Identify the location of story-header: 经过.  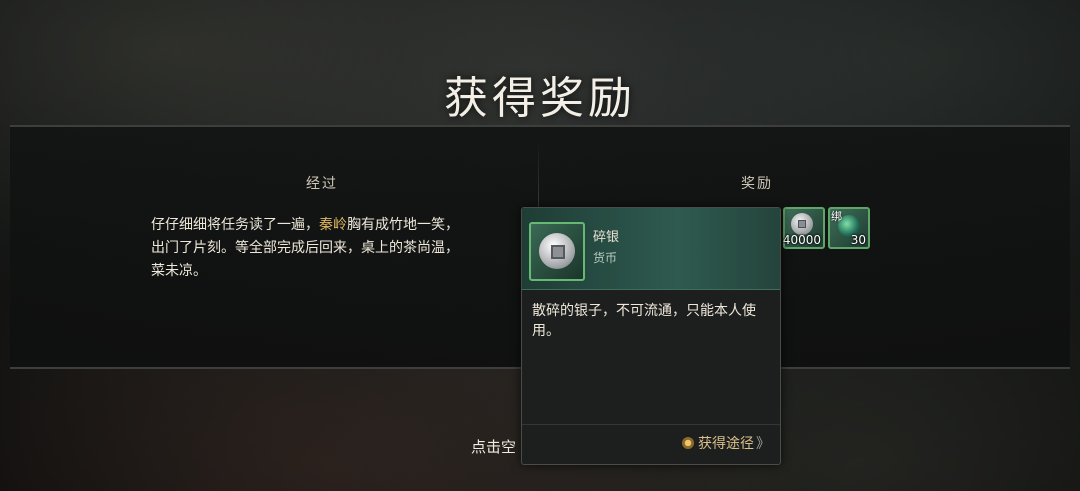
(322, 184).